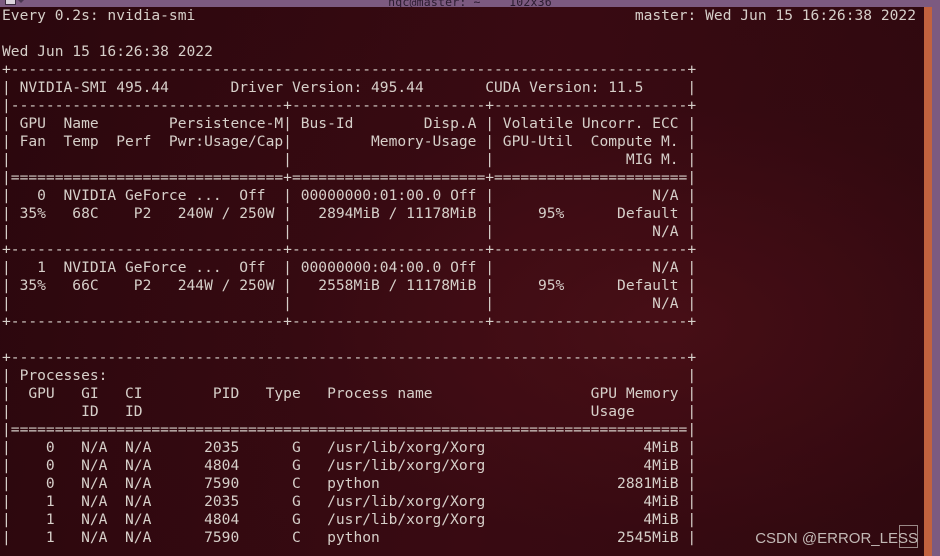 The height and width of the screenshot is (556, 940). Describe the element at coordinates (349, 537) in the screenshot. I see `process-row: | 1 N/A N/A 7590 C python 2545MiB |` at that location.